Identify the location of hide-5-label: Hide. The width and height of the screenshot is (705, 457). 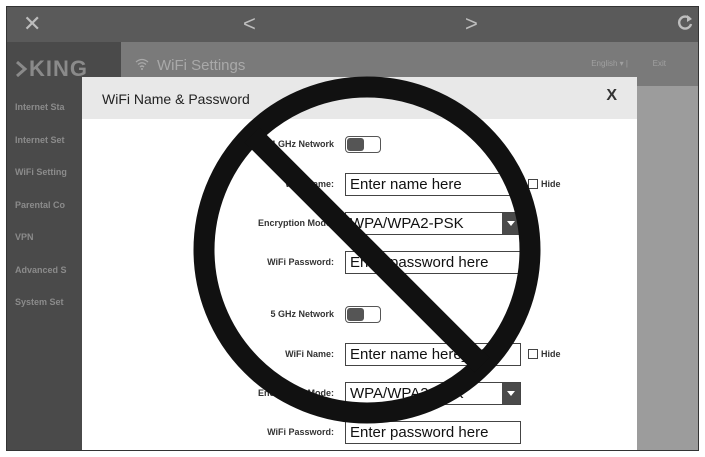
(551, 354).